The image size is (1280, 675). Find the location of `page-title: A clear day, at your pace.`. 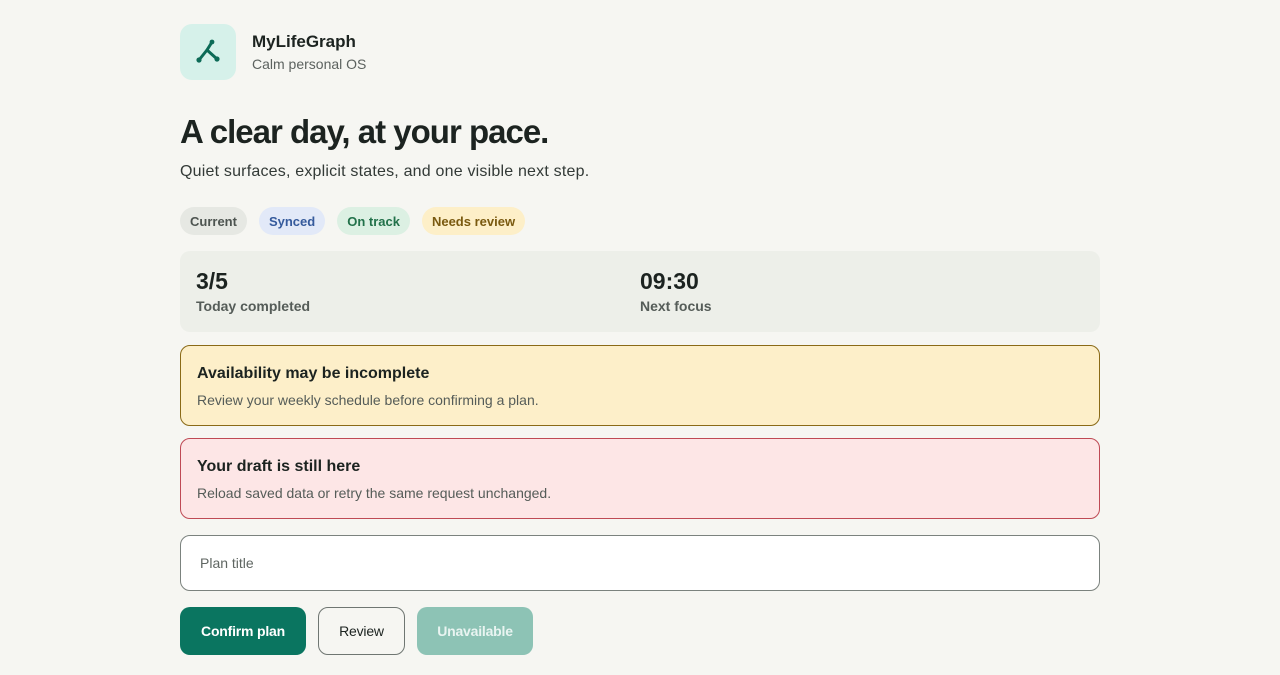

page-title: A clear day, at your pace. is located at coordinates (364, 131).